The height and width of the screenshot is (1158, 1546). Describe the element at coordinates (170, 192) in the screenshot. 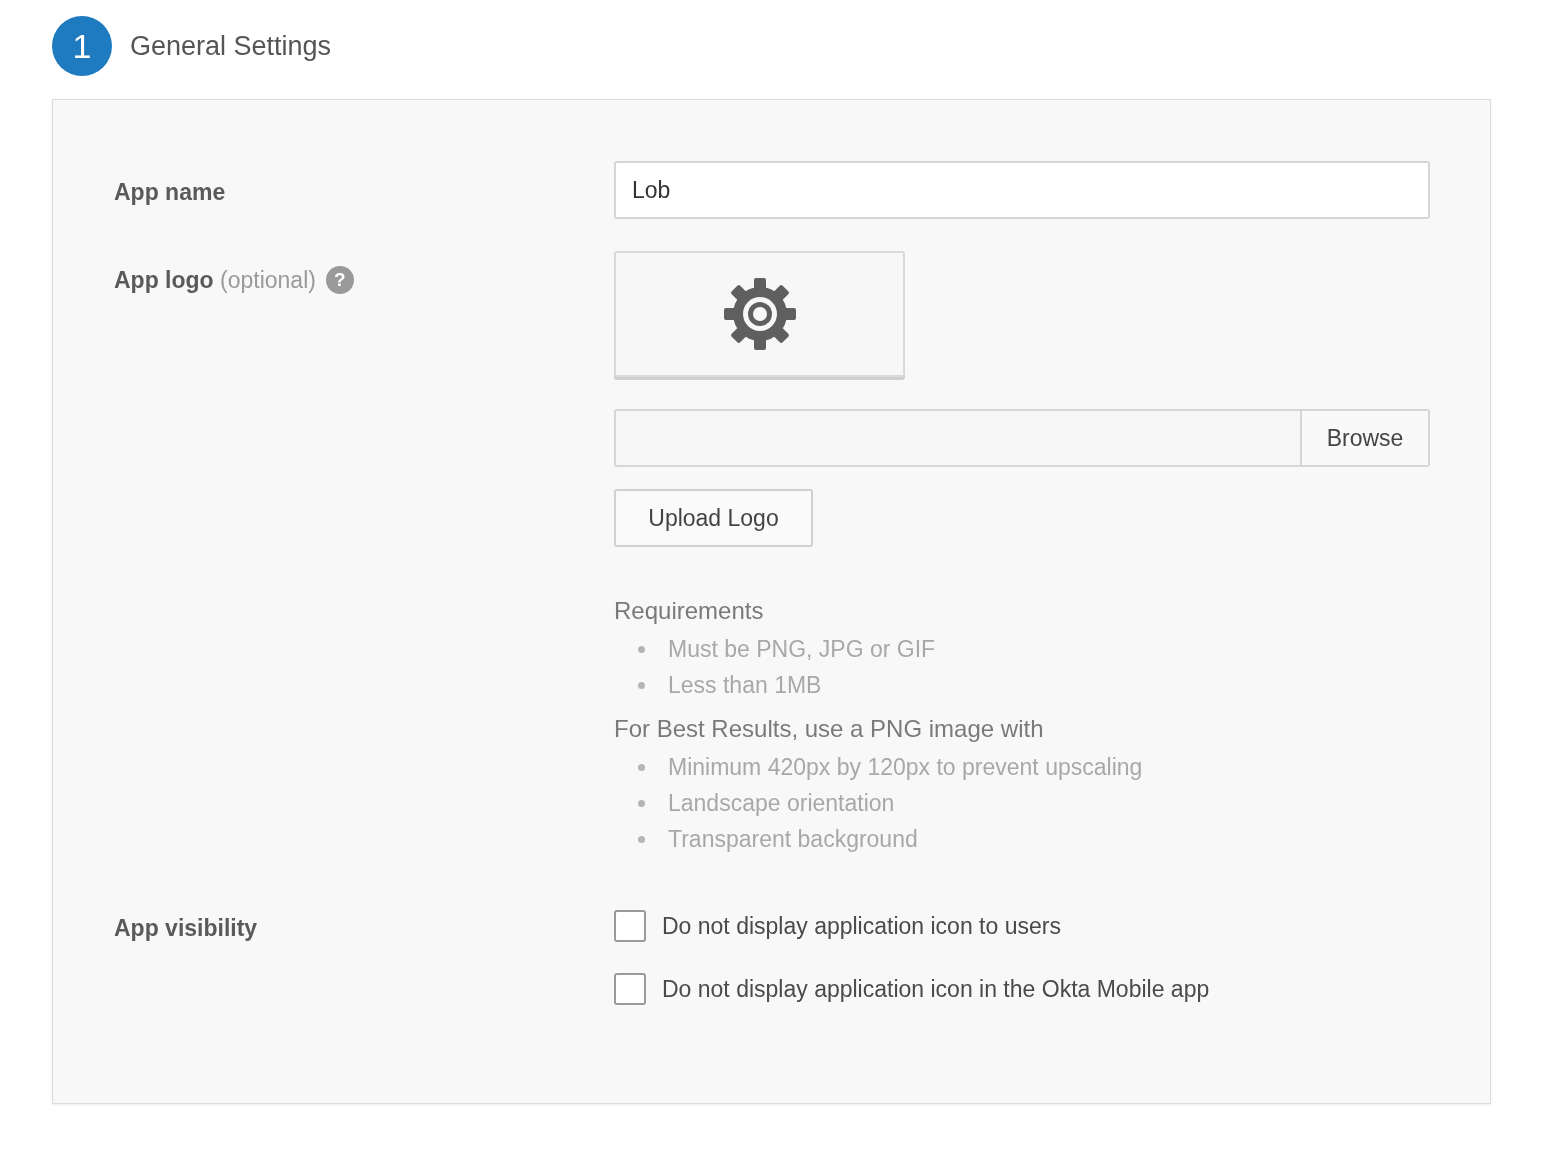

I see `field-label: App name` at that location.